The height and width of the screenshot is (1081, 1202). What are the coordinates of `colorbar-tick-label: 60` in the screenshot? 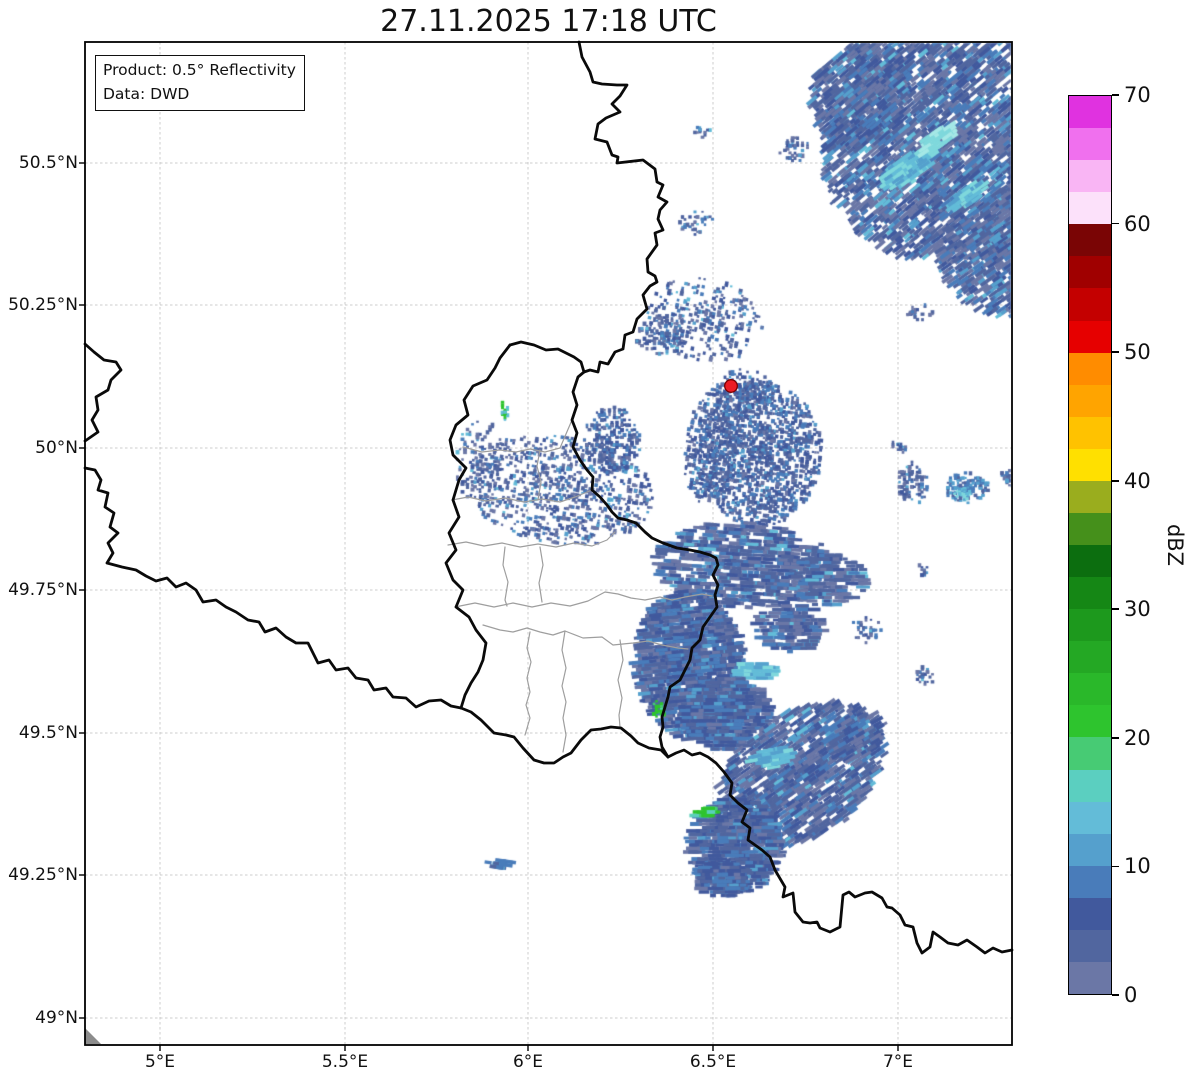 It's located at (1137, 223).